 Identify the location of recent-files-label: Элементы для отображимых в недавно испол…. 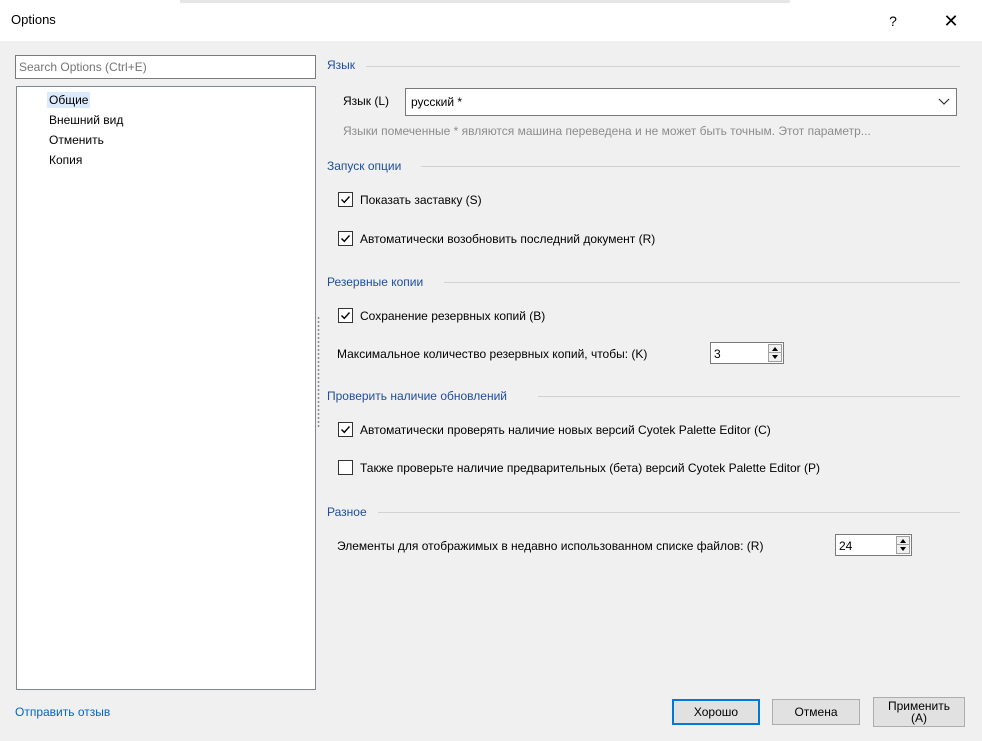
(550, 546).